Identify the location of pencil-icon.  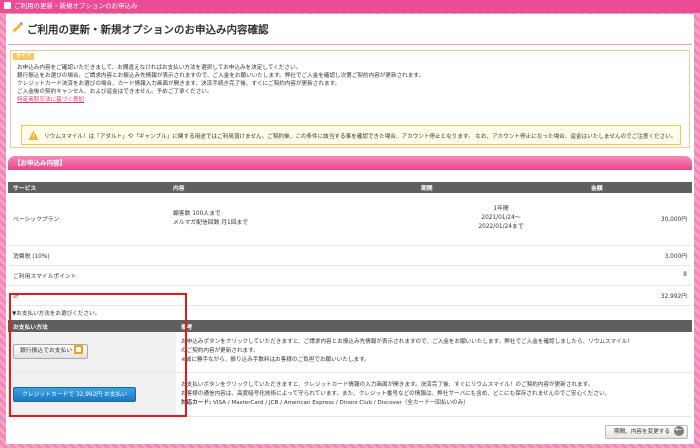
(17, 27).